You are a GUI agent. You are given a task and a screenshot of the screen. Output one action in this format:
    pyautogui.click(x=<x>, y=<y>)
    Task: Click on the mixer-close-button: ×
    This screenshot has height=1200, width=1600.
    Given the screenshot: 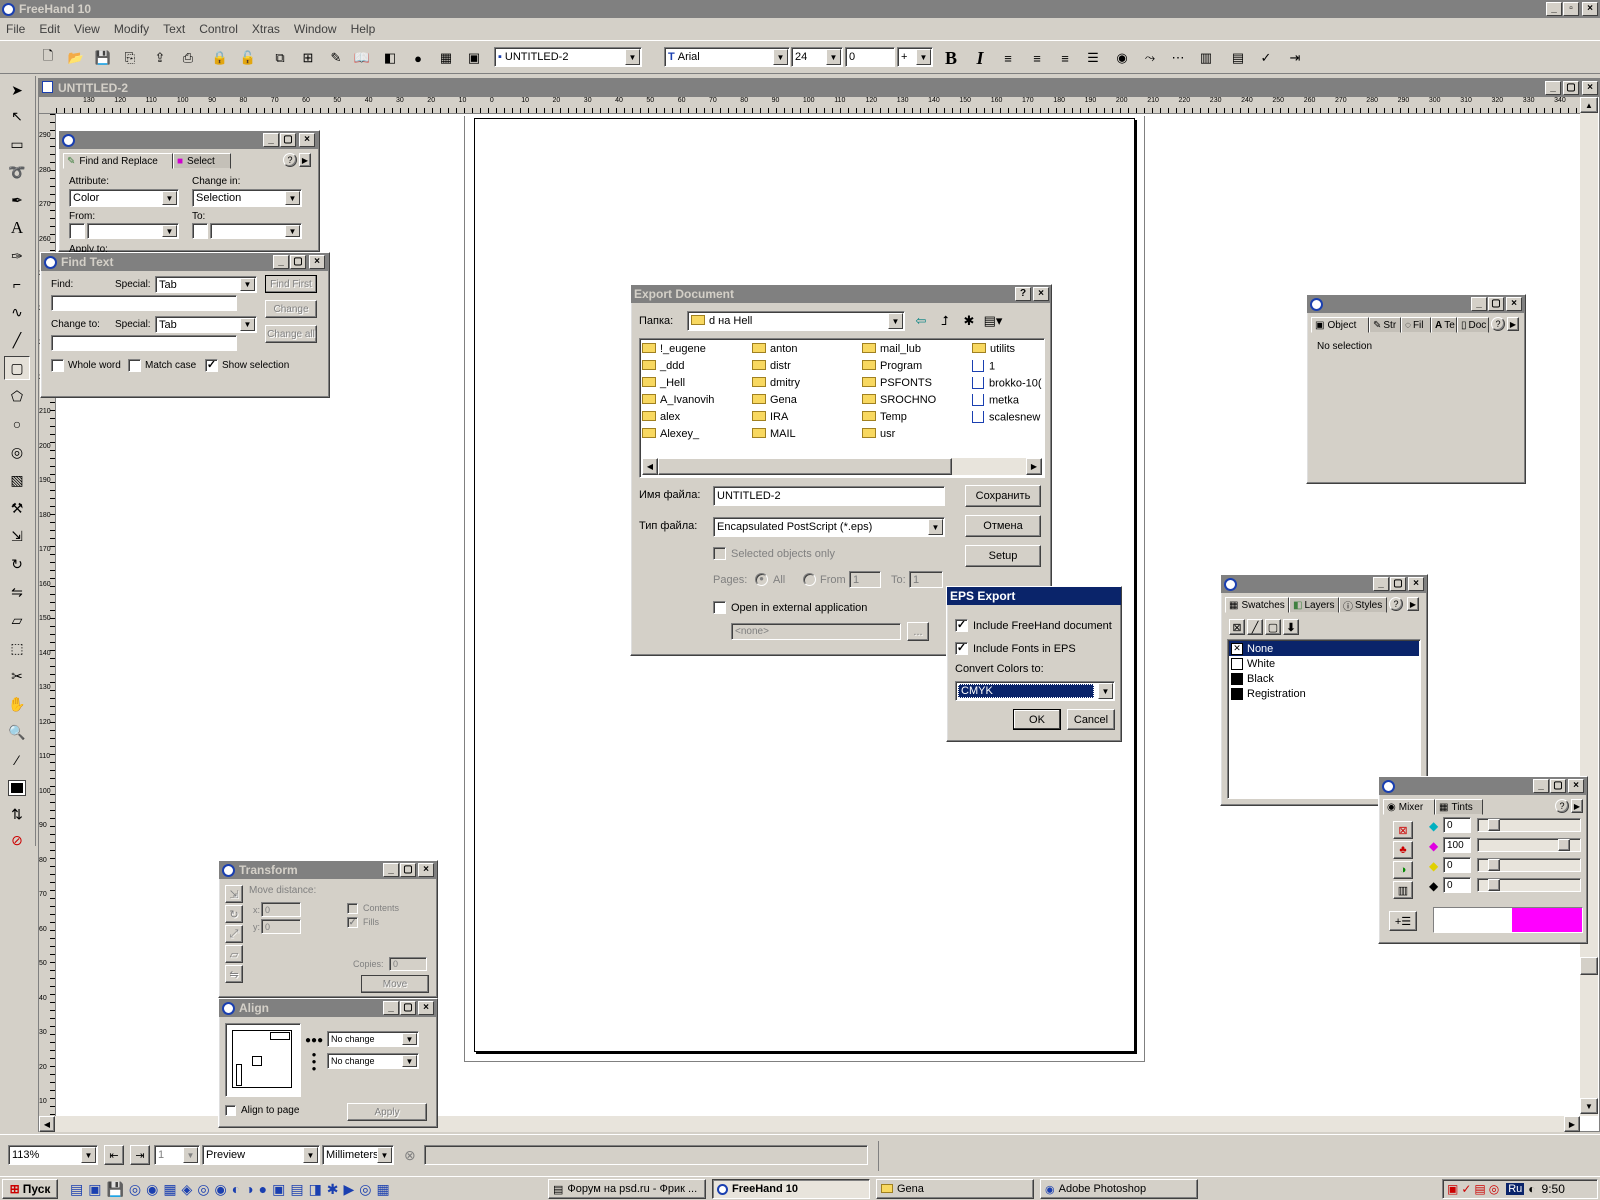 What is the action you would take?
    pyautogui.click(x=1576, y=786)
    